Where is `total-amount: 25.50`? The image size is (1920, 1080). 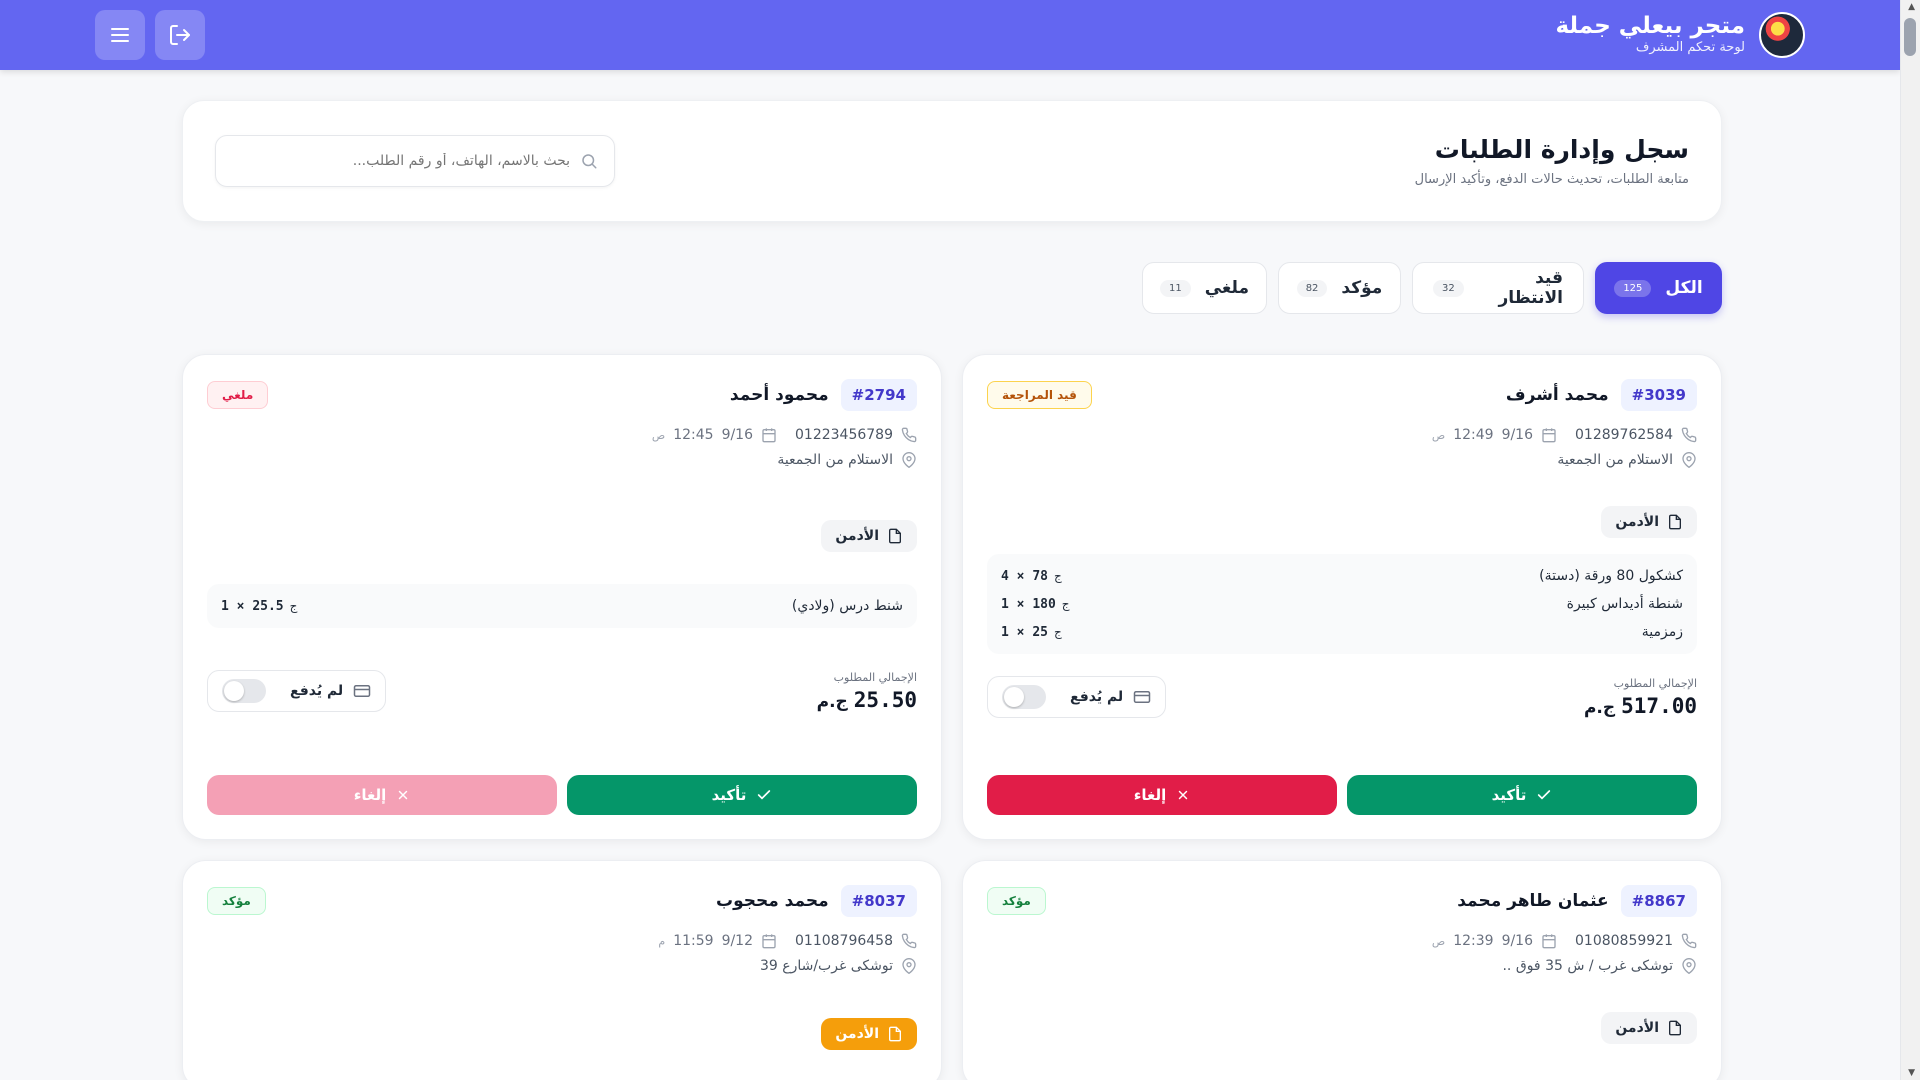
total-amount: 25.50 is located at coordinates (885, 700).